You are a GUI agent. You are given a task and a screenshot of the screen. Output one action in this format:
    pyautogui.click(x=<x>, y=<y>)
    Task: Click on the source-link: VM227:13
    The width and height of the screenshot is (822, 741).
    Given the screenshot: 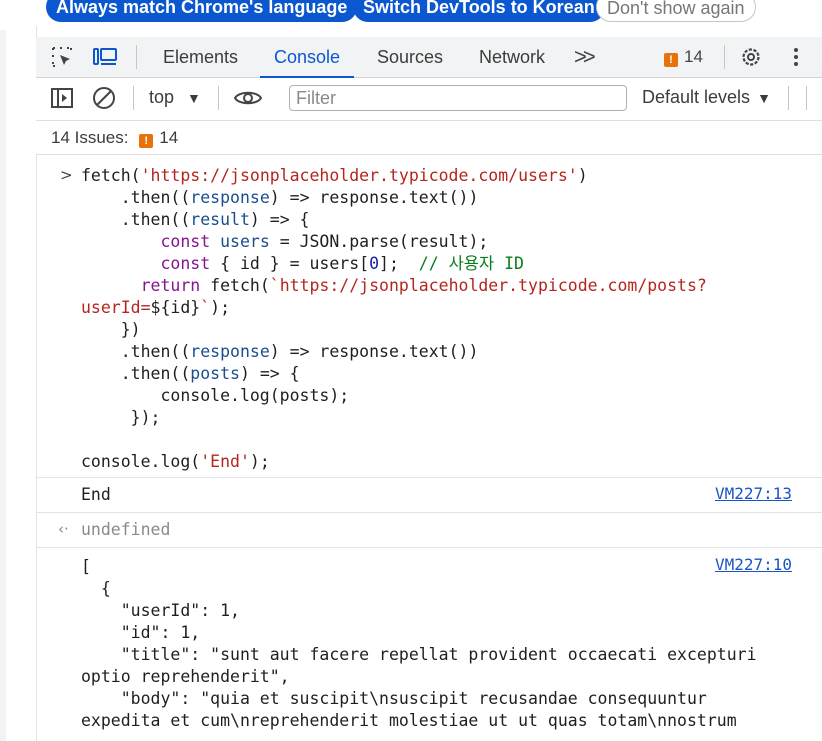 What is the action you would take?
    pyautogui.click(x=753, y=493)
    